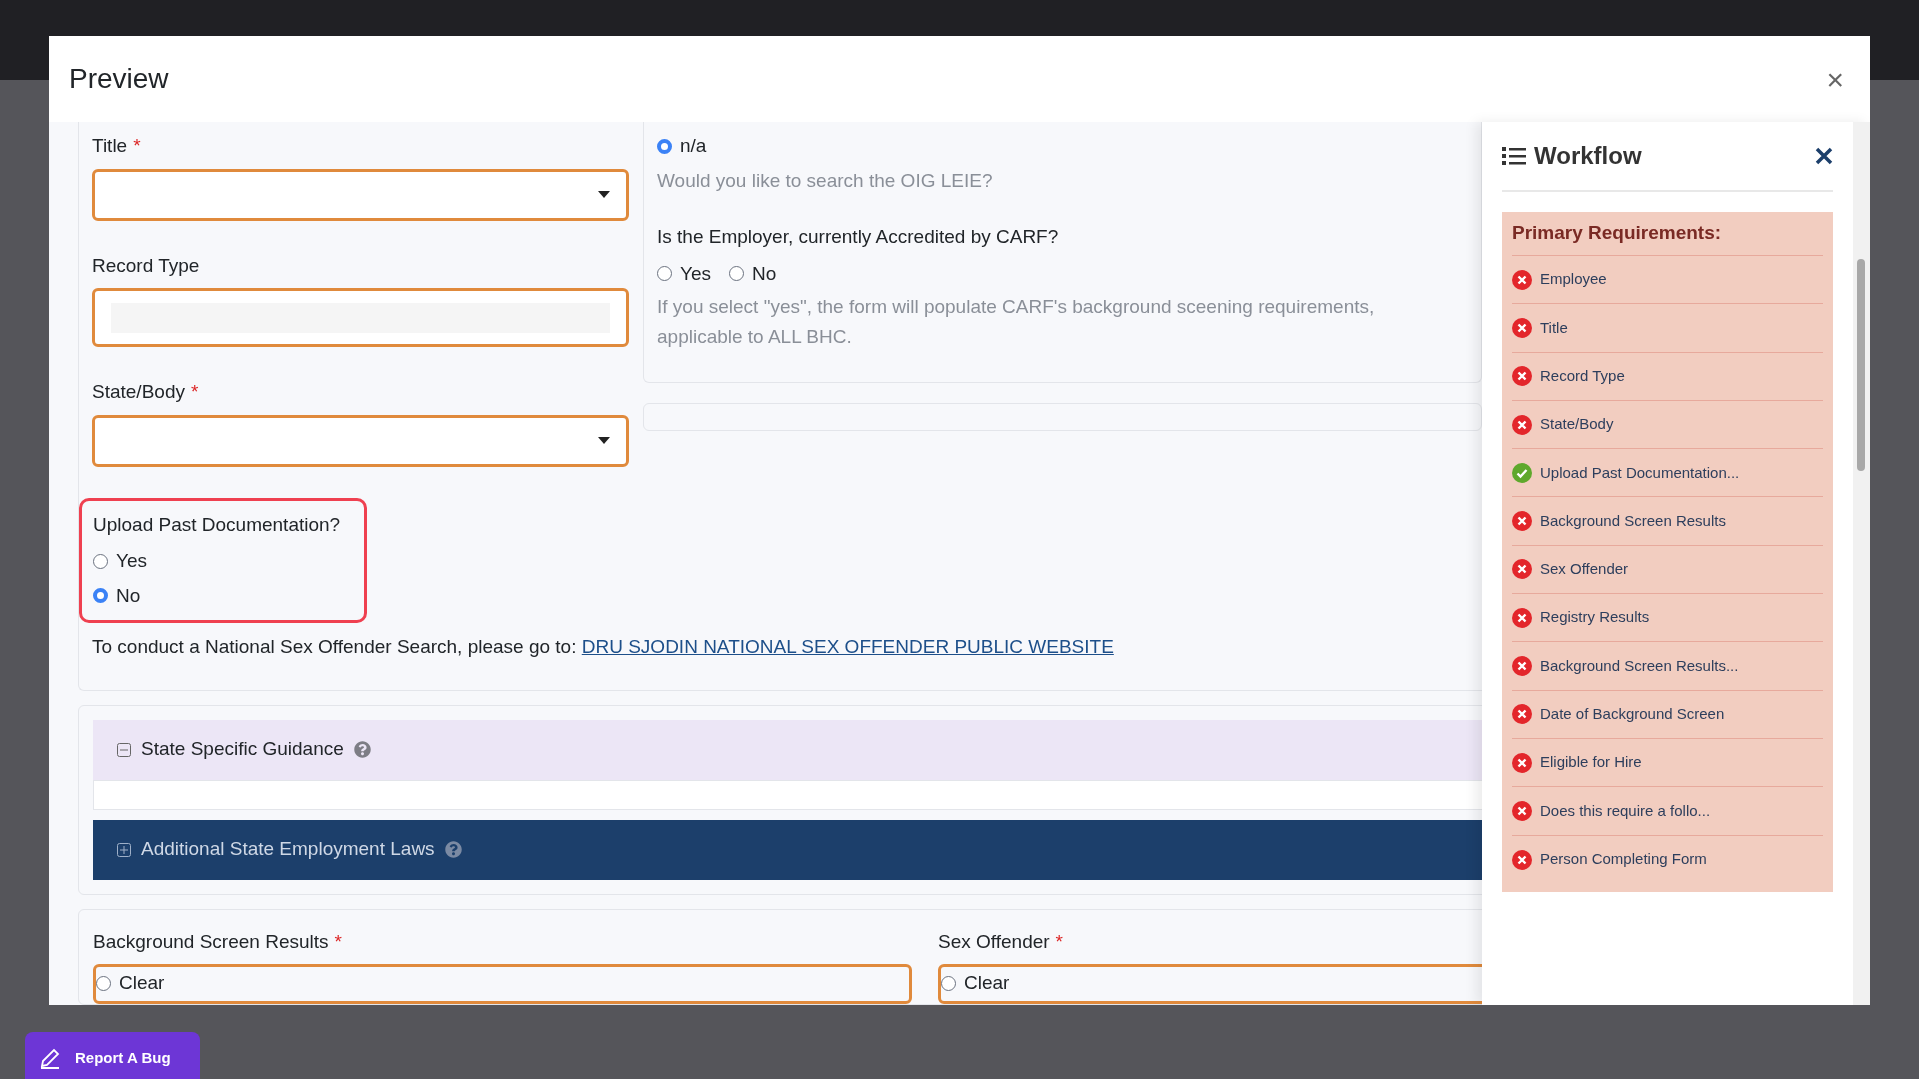 The image size is (1919, 1079). I want to click on requirement-item: State/Body, so click(1667, 425).